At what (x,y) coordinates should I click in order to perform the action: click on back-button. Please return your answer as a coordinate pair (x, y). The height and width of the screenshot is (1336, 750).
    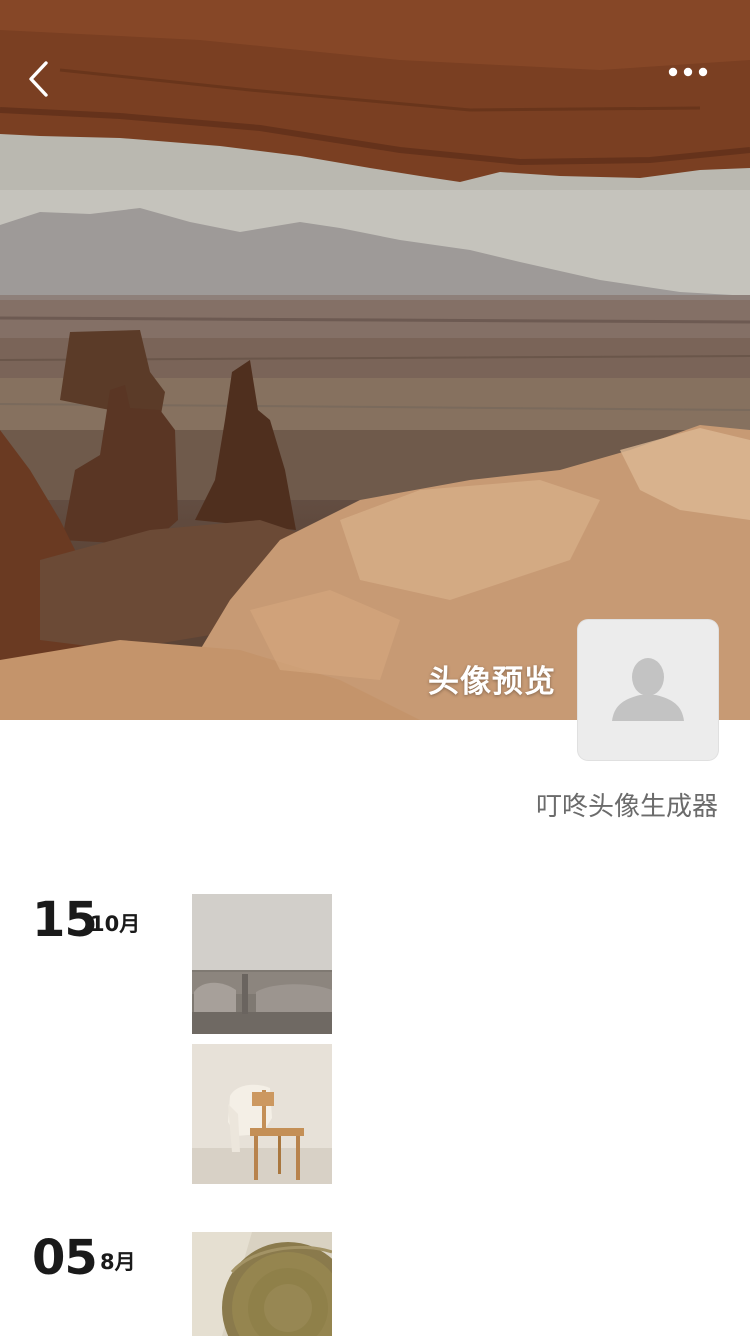
    Looking at the image, I should click on (46, 84).